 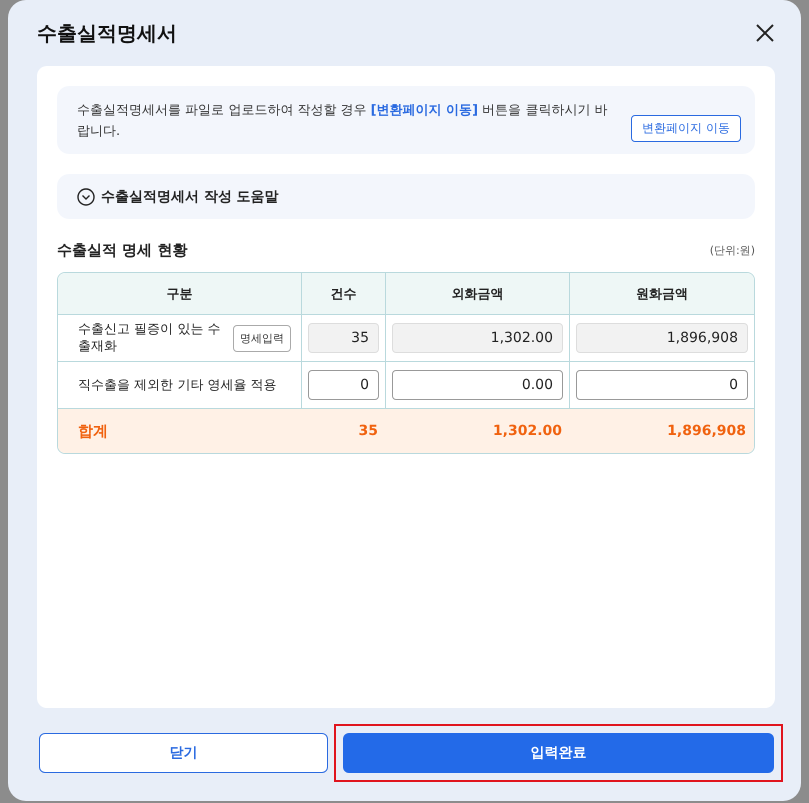 What do you see at coordinates (150, 338) in the screenshot?
I see `row-label: 수출신고 필증이 있는 수출재화` at bounding box center [150, 338].